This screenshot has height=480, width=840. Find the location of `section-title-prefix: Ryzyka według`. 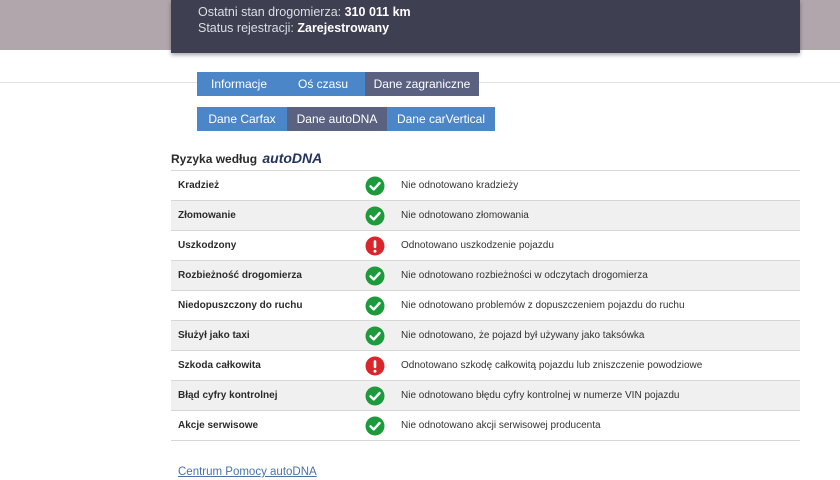

section-title-prefix: Ryzyka według is located at coordinates (214, 159).